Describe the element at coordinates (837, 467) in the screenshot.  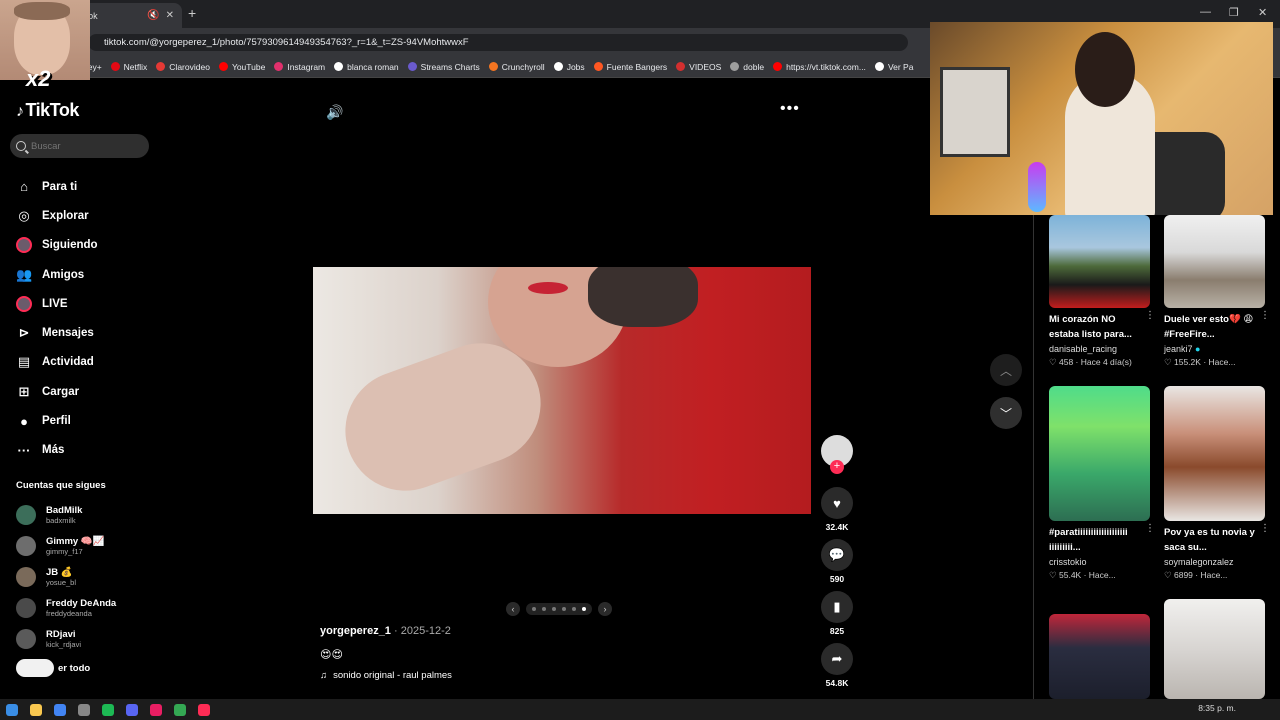
I see `follow-plus-icon: +` at that location.